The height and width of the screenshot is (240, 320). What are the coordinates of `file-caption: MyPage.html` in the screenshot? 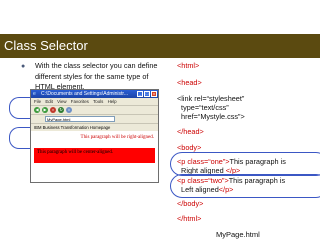 It's located at (238, 234).